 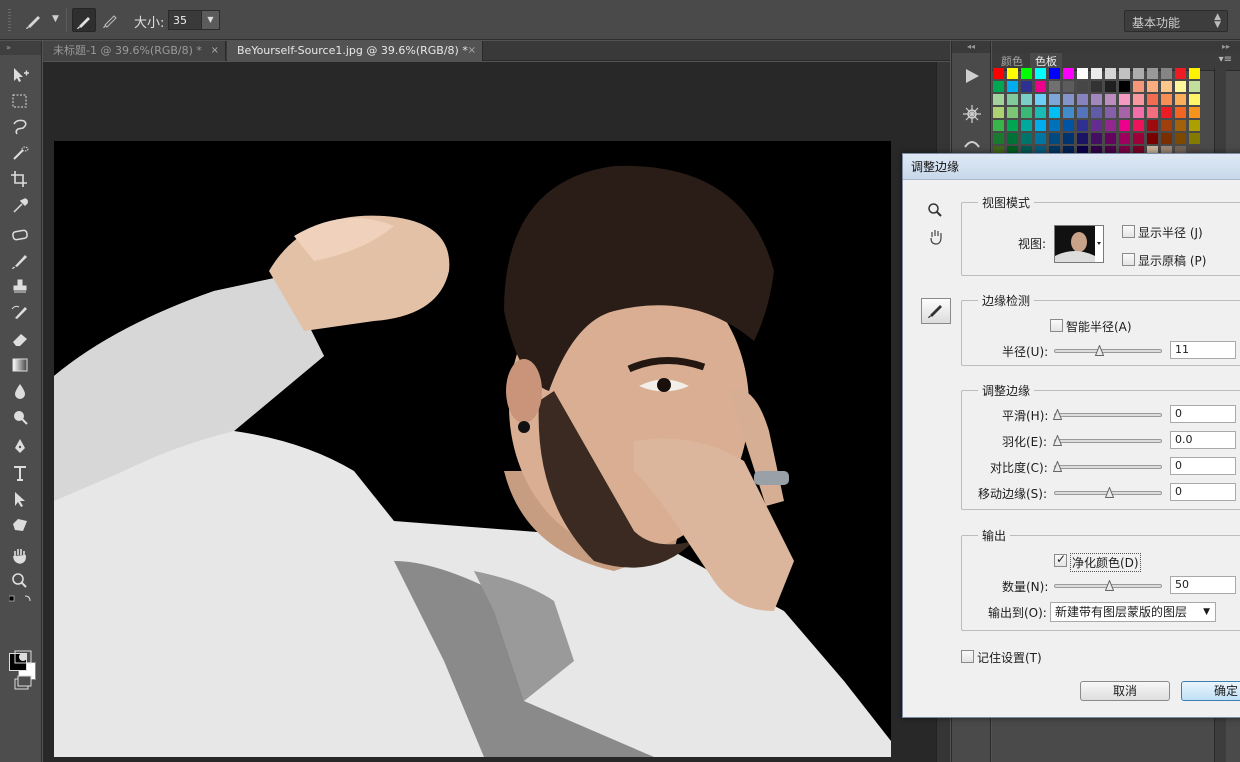 What do you see at coordinates (1203, 350) in the screenshot?
I see `radius-input: 11` at bounding box center [1203, 350].